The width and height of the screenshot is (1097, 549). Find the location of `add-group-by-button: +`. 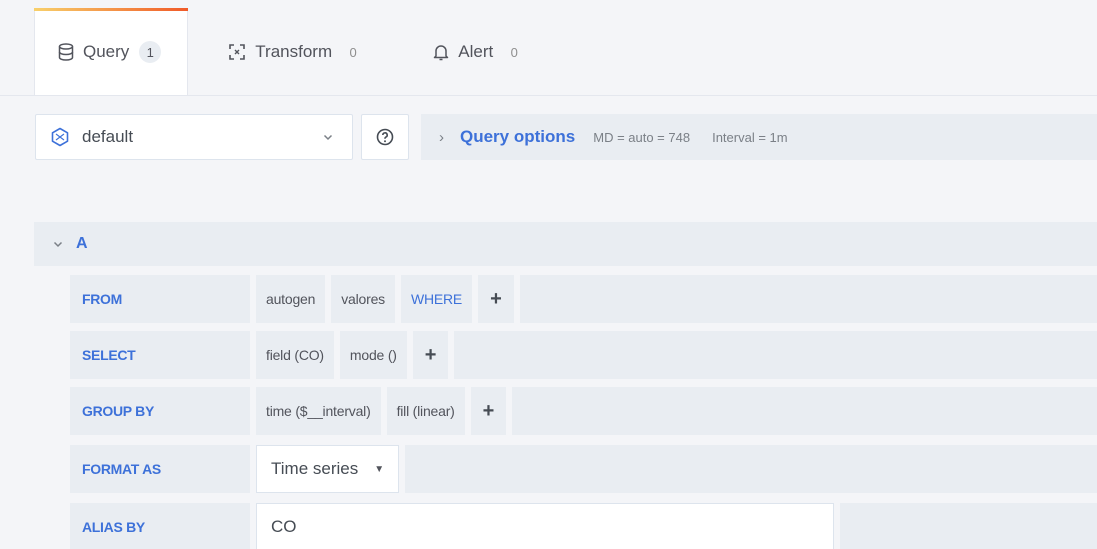

add-group-by-button: + is located at coordinates (488, 411).